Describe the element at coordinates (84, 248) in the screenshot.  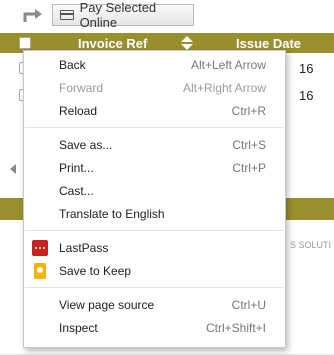
I see `menu-item-label: LastPass` at that location.